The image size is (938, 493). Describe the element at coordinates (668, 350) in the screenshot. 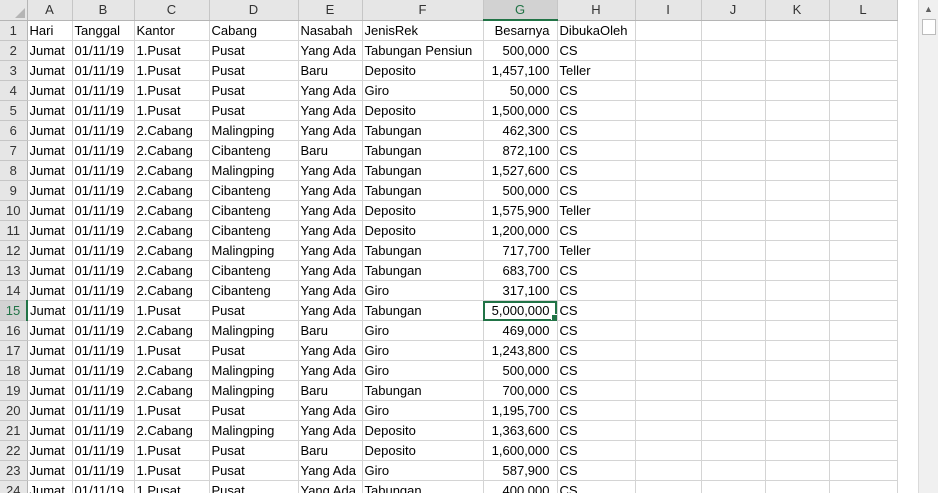

I see `cell-i17` at that location.